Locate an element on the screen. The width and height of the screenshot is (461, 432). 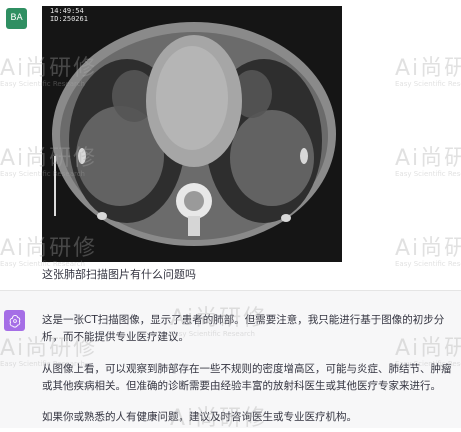
ct-overlay-time: 14:49:54 is located at coordinates (67, 11).